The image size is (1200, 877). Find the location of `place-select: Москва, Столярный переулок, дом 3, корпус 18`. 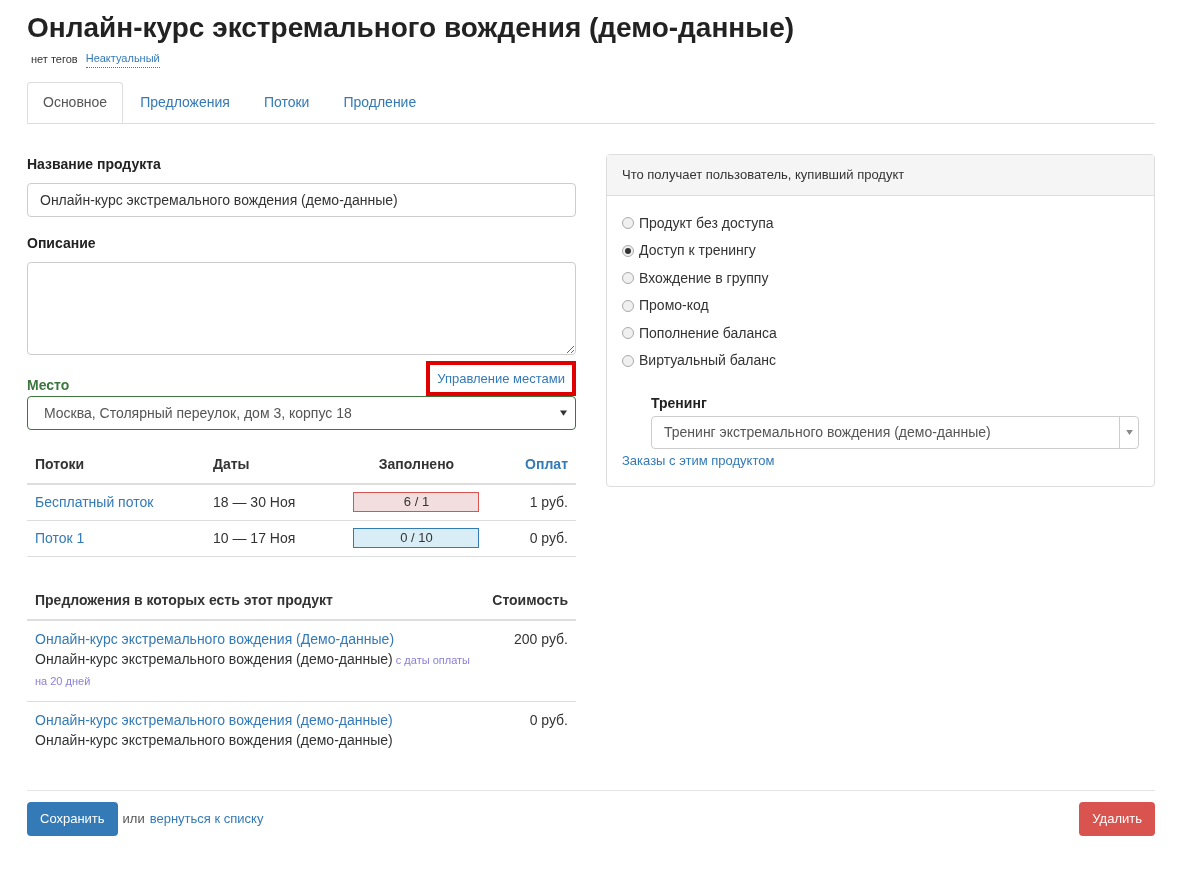

place-select: Москва, Столярный переулок, дом 3, корпус 18 is located at coordinates (301, 413).